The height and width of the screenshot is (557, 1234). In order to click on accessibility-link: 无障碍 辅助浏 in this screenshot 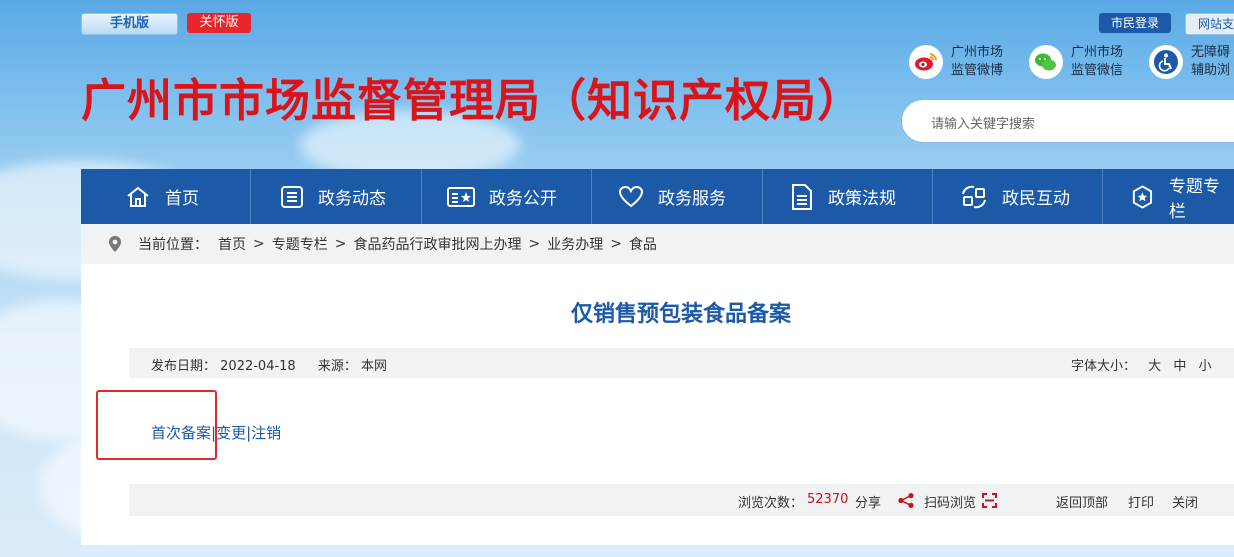, I will do `click(1189, 62)`.